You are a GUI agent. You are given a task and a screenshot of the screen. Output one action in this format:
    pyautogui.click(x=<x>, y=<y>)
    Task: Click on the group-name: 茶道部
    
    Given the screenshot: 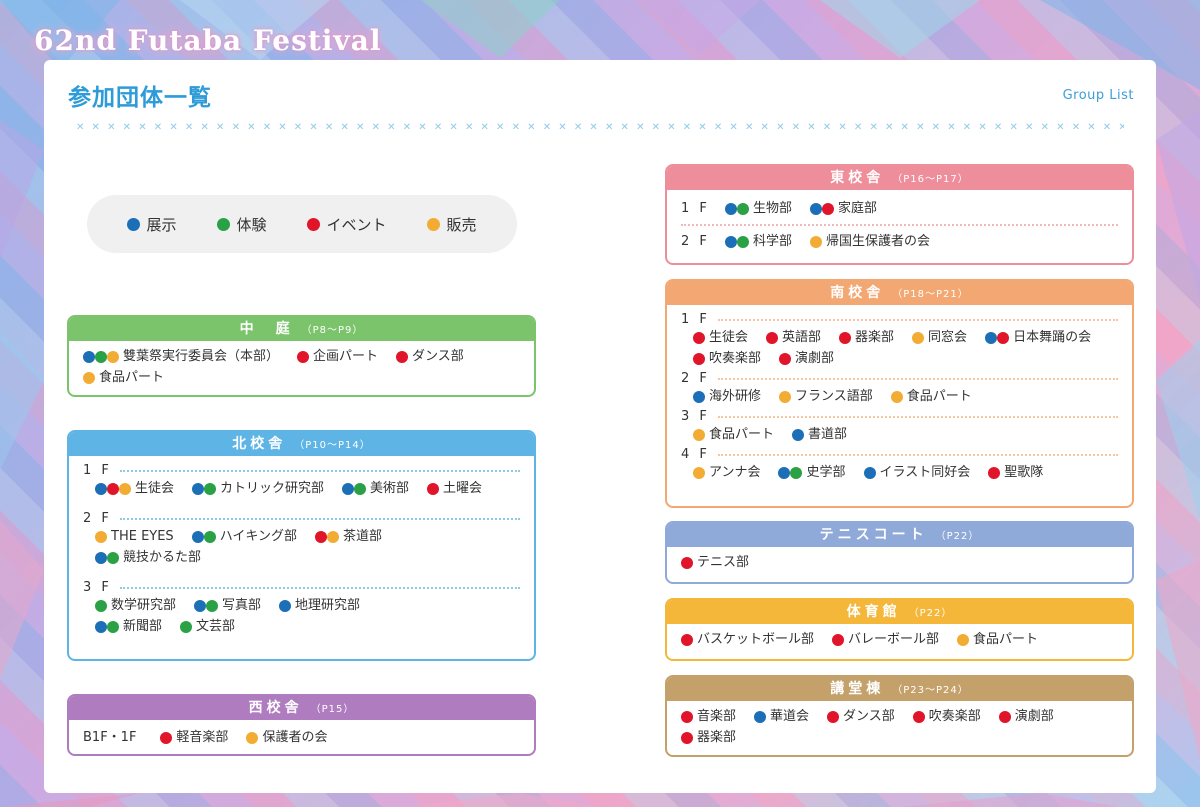 What is the action you would take?
    pyautogui.click(x=363, y=536)
    